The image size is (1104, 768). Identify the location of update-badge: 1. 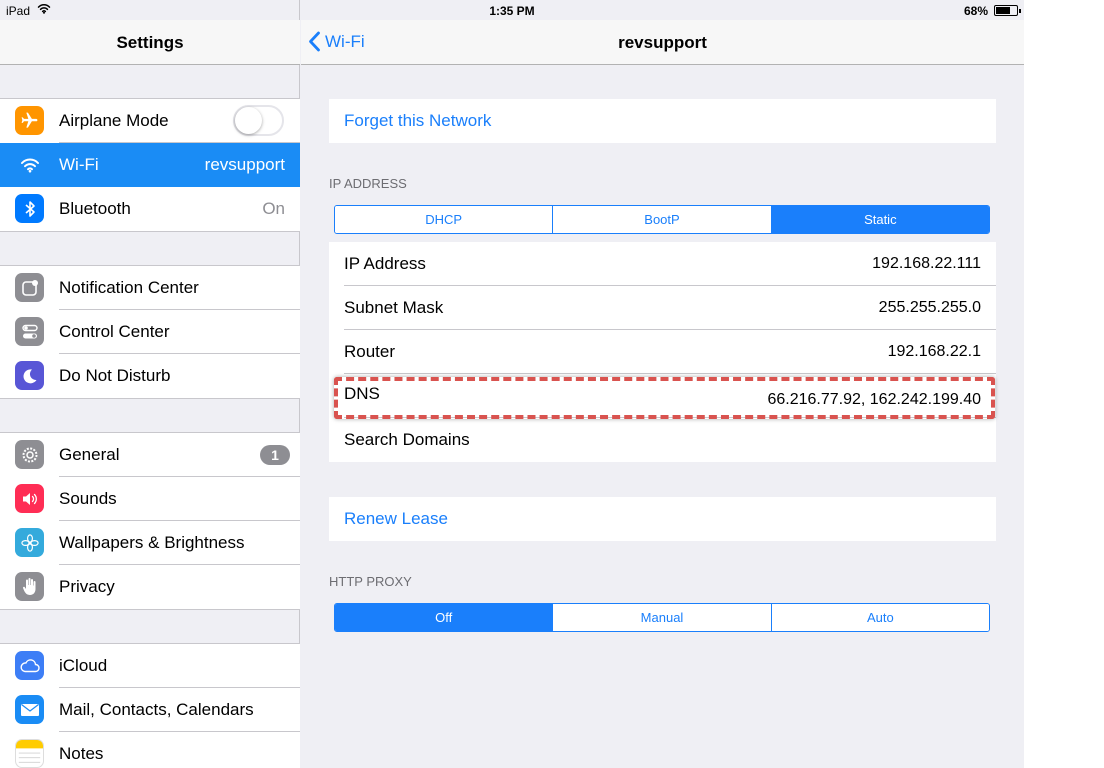
(275, 455).